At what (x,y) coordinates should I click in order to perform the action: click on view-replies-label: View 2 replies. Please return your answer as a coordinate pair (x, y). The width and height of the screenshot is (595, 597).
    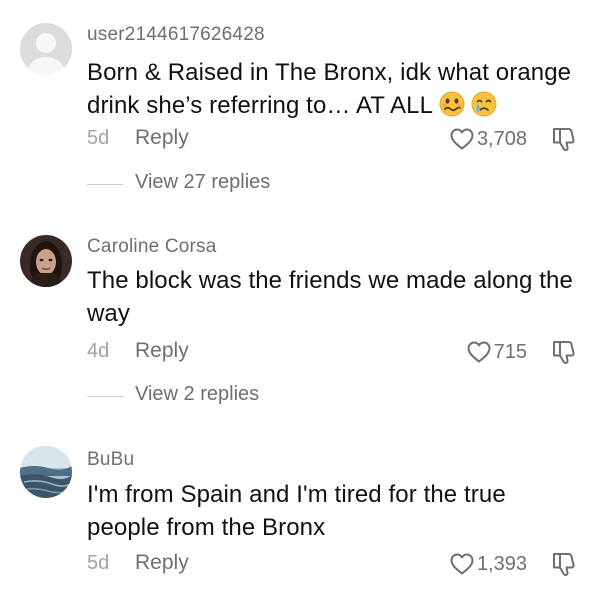
    Looking at the image, I should click on (197, 394).